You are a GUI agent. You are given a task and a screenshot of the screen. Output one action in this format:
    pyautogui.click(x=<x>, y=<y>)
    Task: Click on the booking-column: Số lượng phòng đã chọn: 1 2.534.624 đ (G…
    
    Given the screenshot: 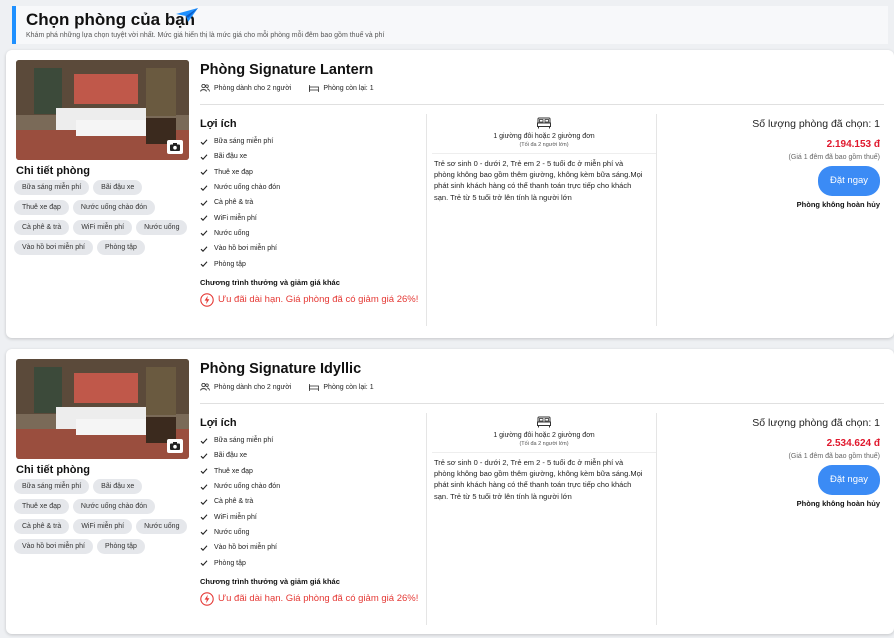 What is the action you would take?
    pyautogui.click(x=770, y=462)
    